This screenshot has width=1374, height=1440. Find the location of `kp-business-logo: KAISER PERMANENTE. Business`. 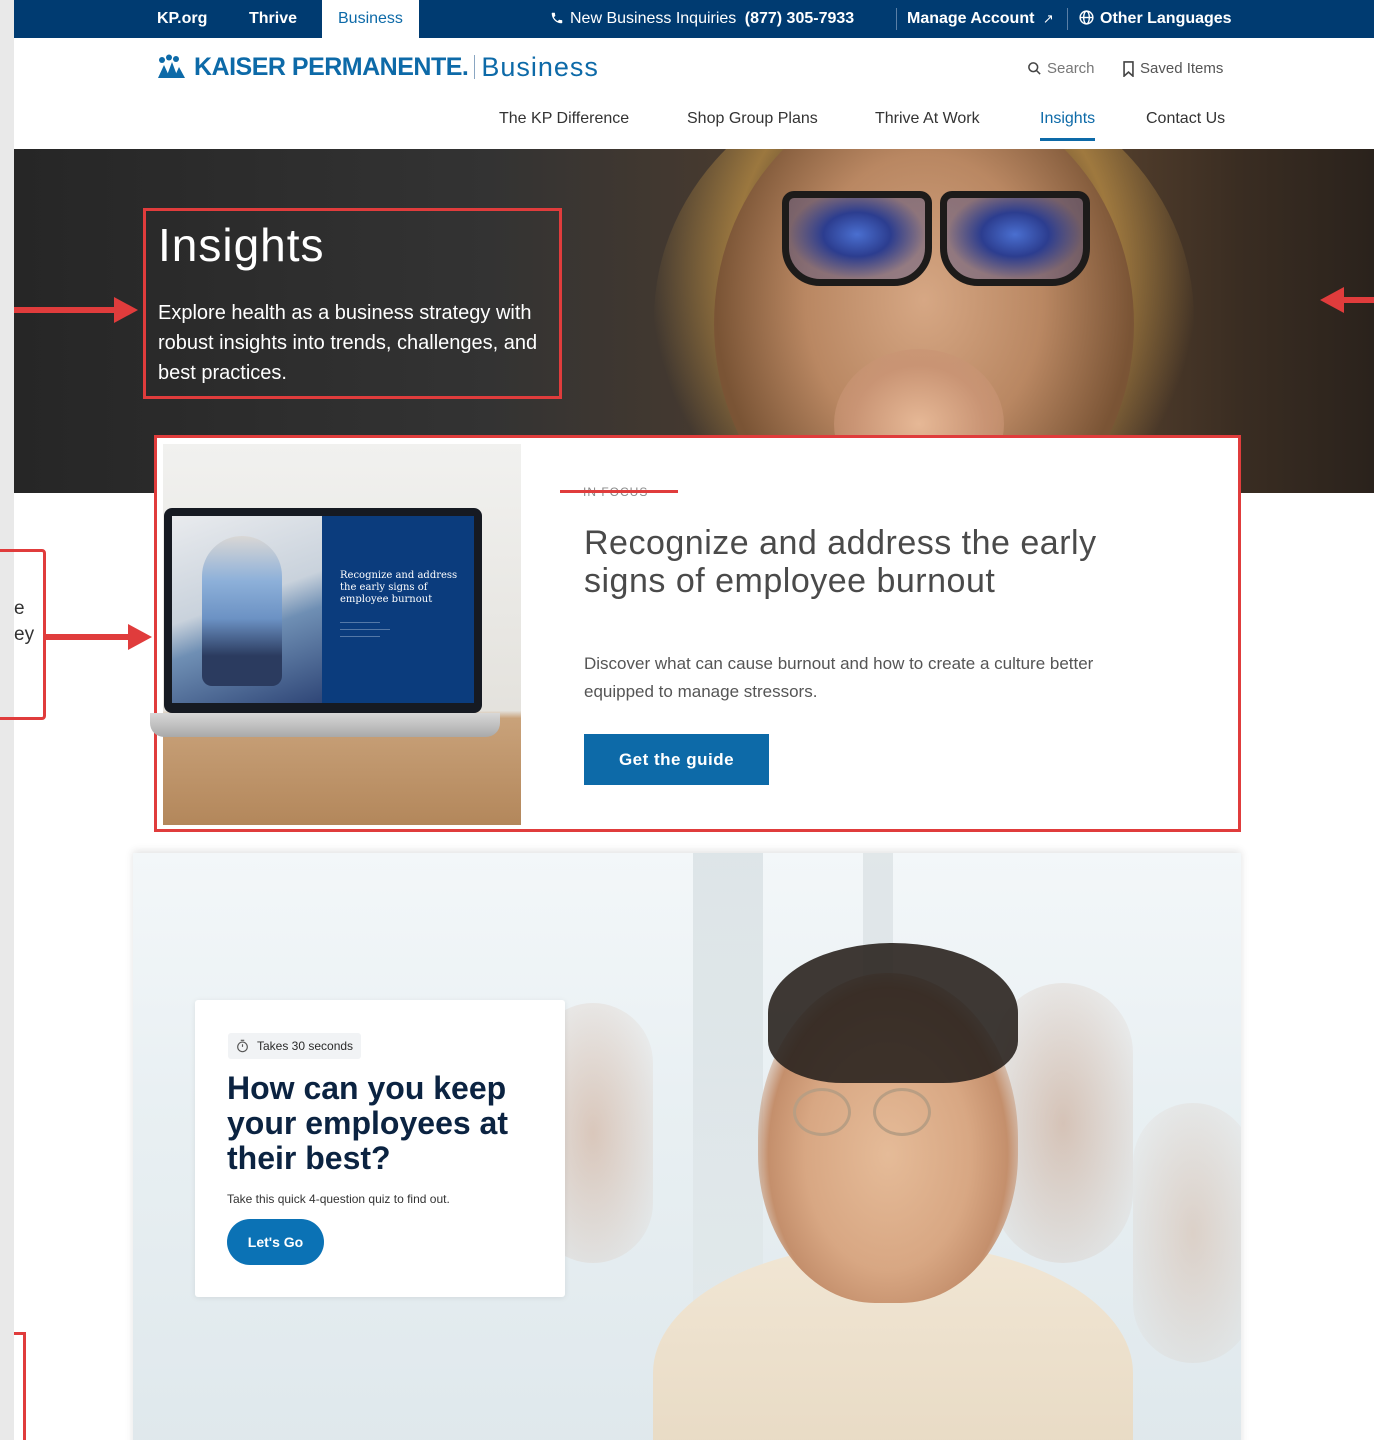

kp-business-logo: KAISER PERMANENTE. Business is located at coordinates (377, 67).